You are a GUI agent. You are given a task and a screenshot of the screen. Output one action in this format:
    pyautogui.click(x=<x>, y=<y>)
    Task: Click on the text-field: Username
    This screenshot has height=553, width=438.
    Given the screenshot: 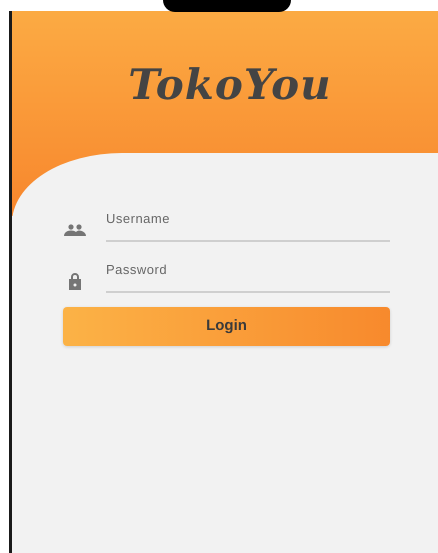 What is the action you would take?
    pyautogui.click(x=248, y=225)
    